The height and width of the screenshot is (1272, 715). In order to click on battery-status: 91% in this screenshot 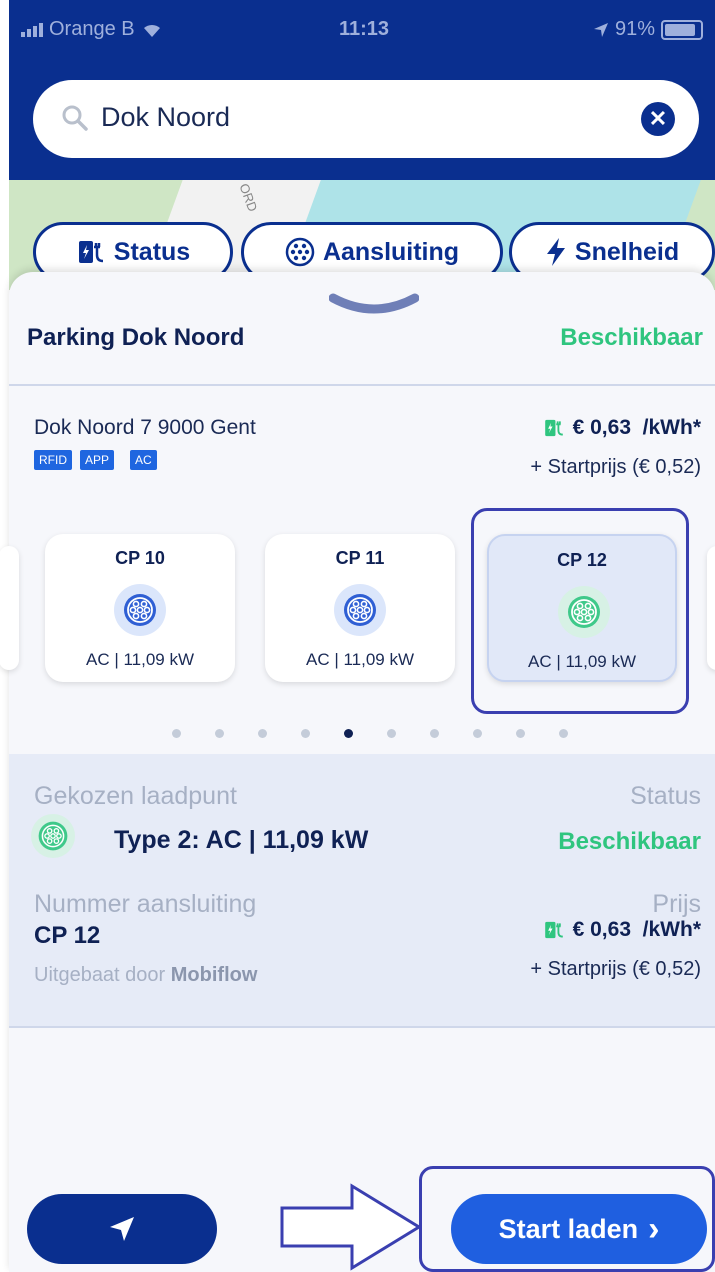, I will do `click(648, 29)`.